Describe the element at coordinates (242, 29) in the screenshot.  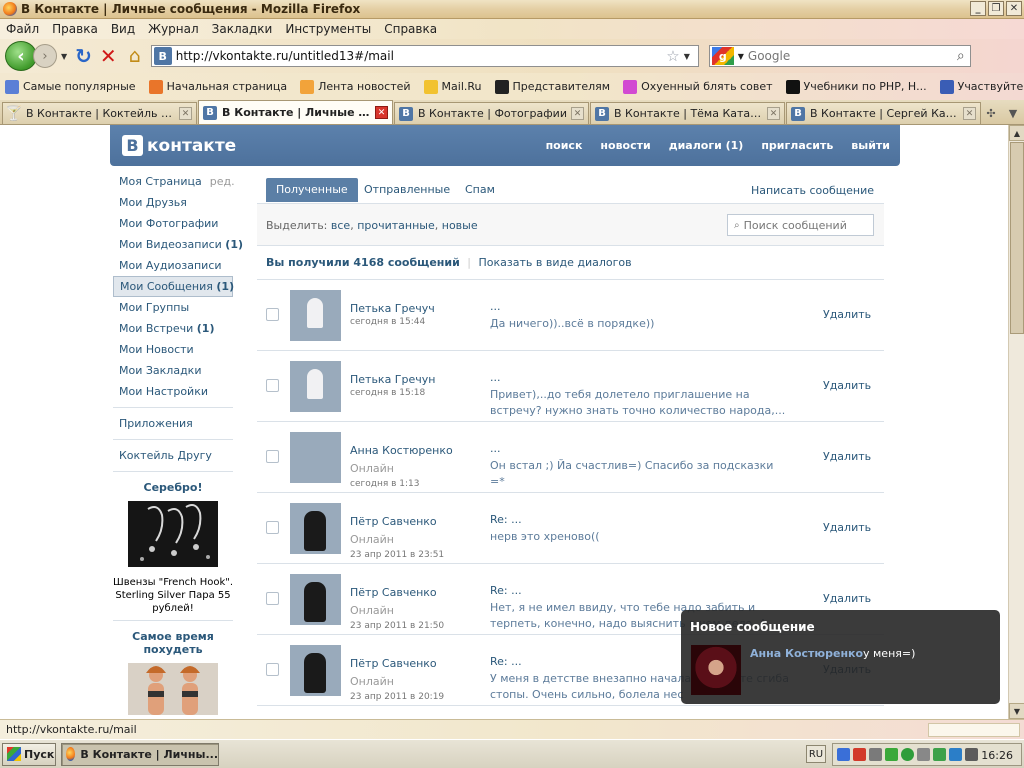
I see `menu-bookmarks: Закладки` at that location.